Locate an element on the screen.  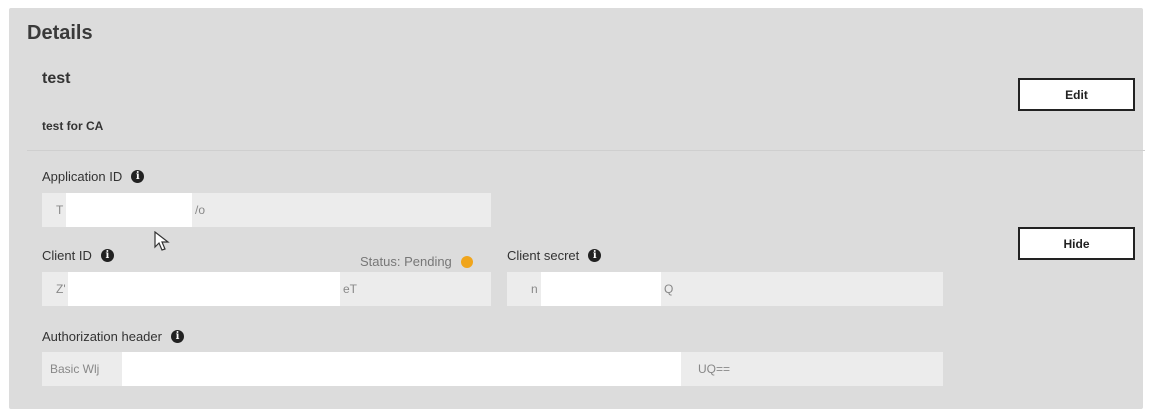
client-id-value-end: eT is located at coordinates (350, 289).